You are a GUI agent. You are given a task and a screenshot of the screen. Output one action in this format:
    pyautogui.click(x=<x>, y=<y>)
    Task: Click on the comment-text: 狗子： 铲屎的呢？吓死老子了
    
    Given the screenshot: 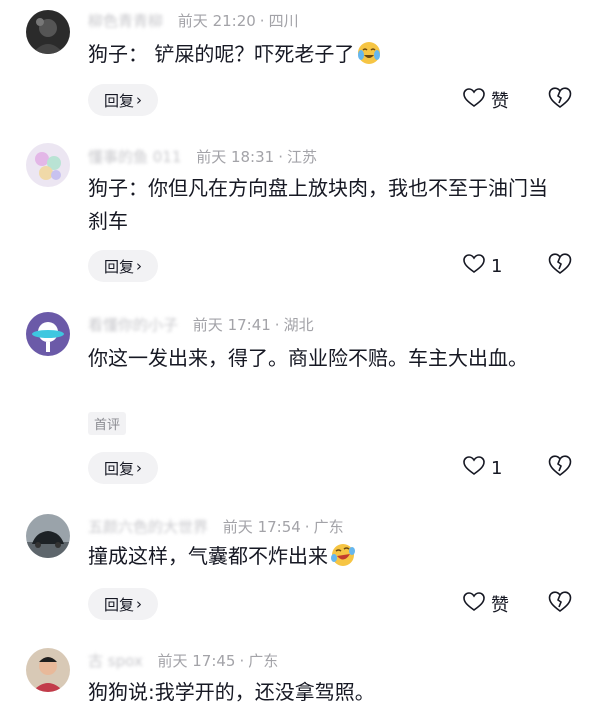 What is the action you would take?
    pyautogui.click(x=333, y=54)
    